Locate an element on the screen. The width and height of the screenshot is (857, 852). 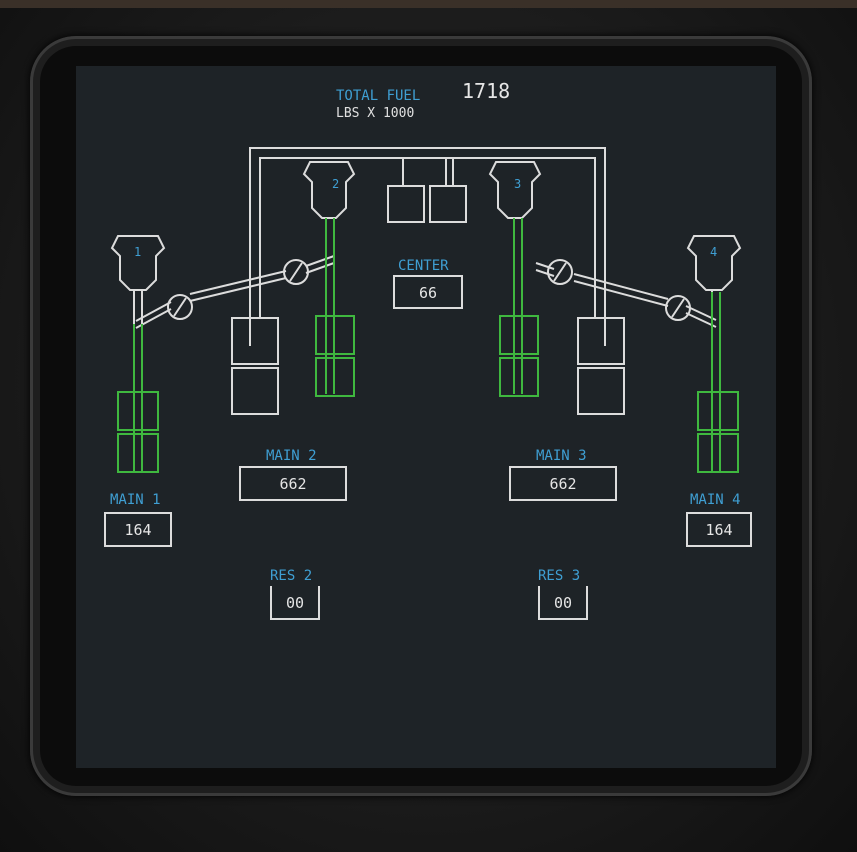
top-edge is located at coordinates (428, 4).